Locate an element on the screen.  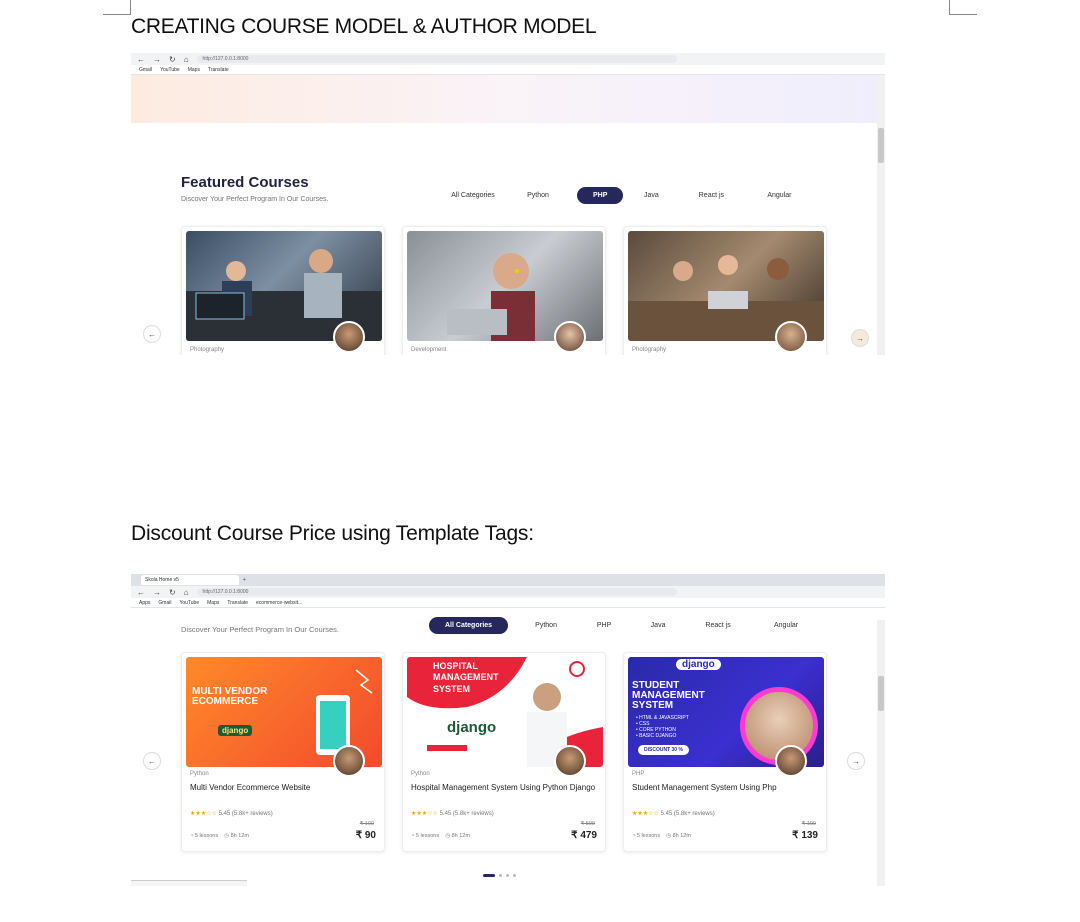
browser-tabstrip: Skola Home v5 + is located at coordinates (508, 580).